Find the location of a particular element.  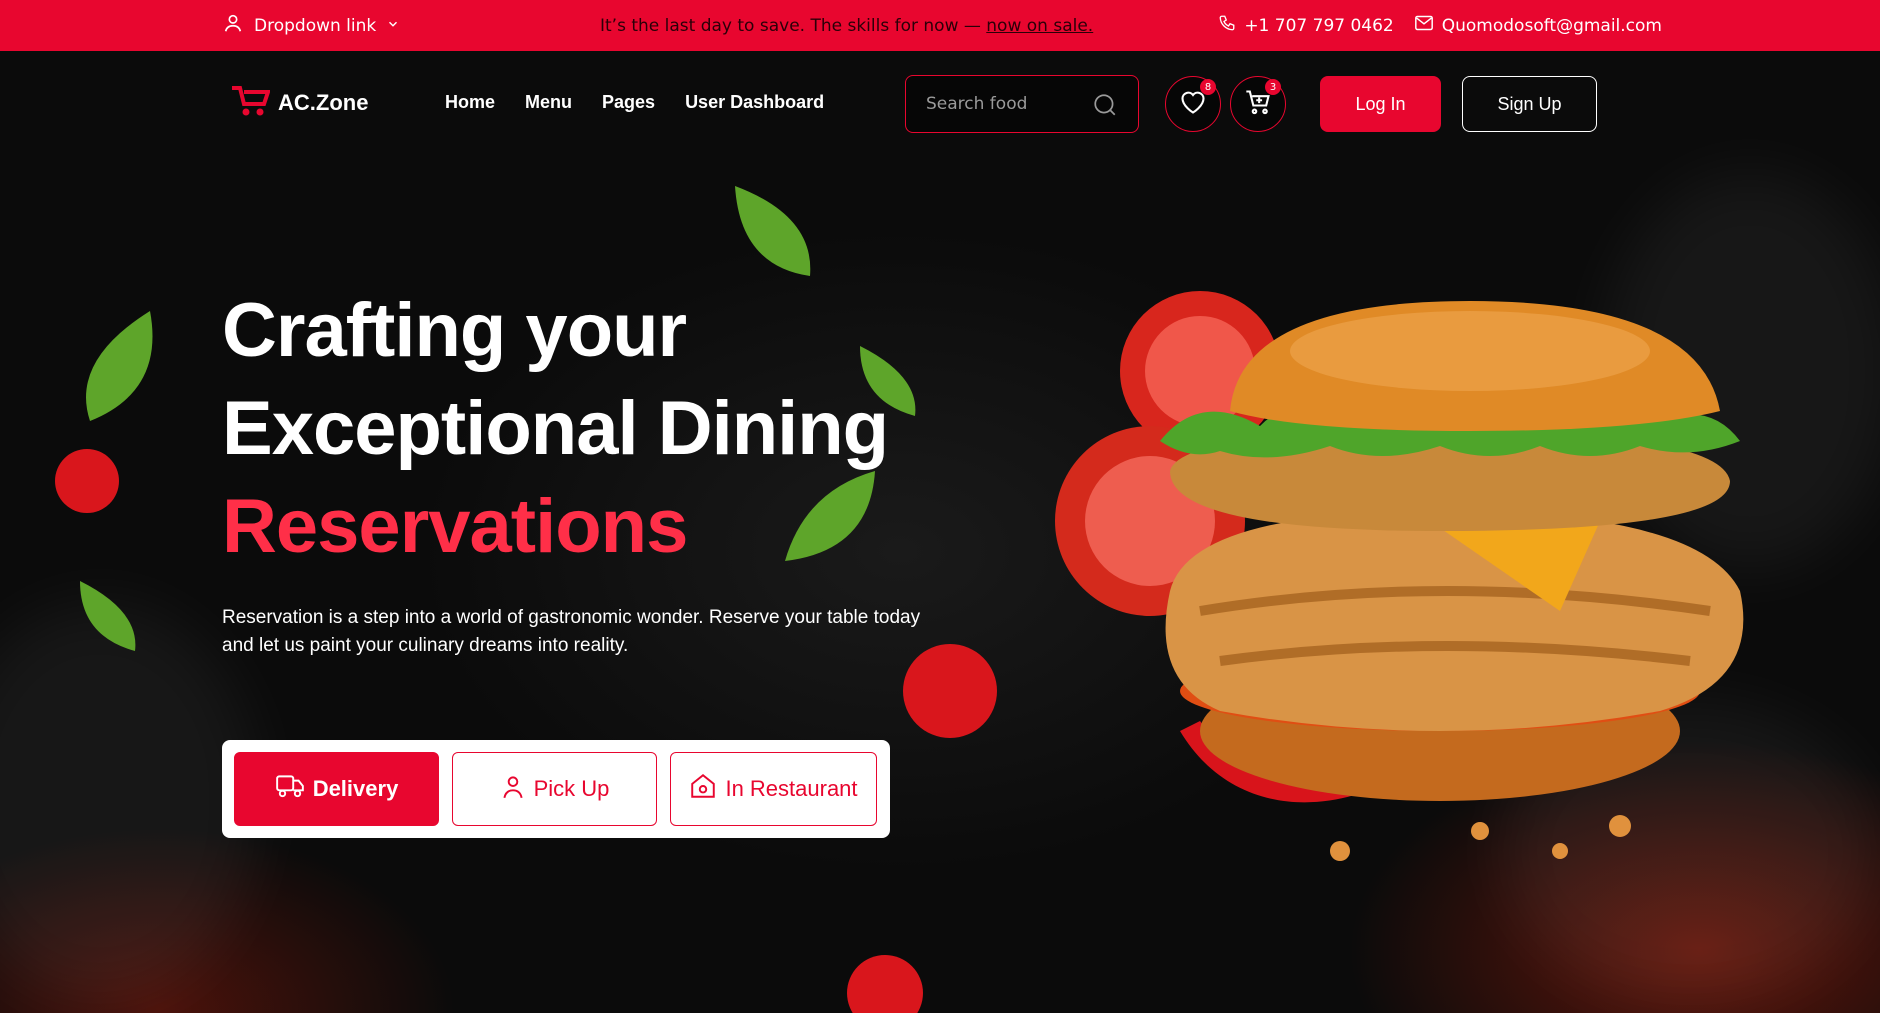

cart-count-badge: 3 is located at coordinates (1273, 87).